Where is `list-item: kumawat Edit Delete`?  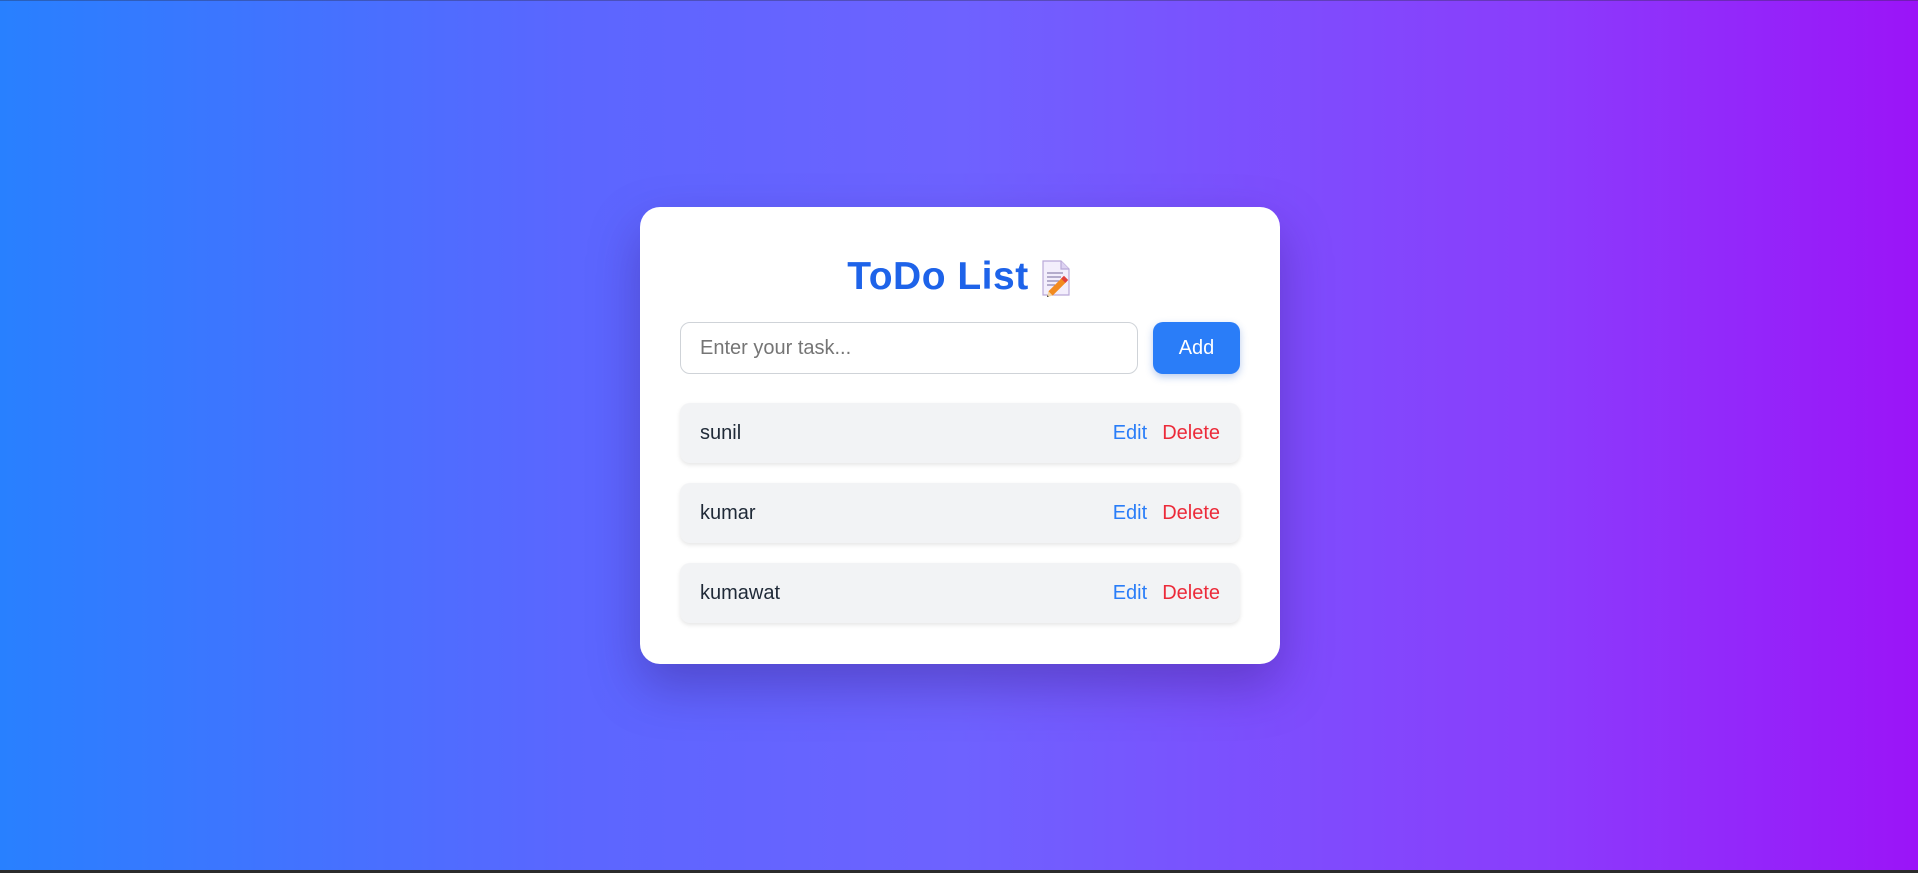 list-item: kumawat Edit Delete is located at coordinates (960, 593).